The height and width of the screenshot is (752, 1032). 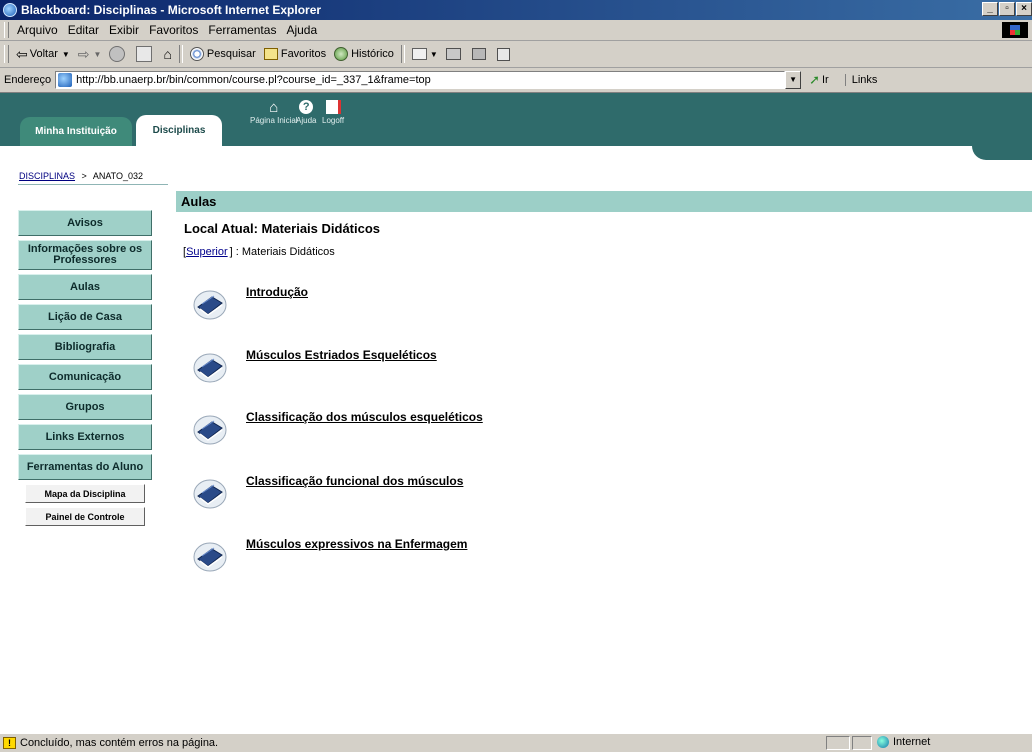 I want to click on list-item: Músculos Estriados Esqueléticos, so click(x=306, y=366).